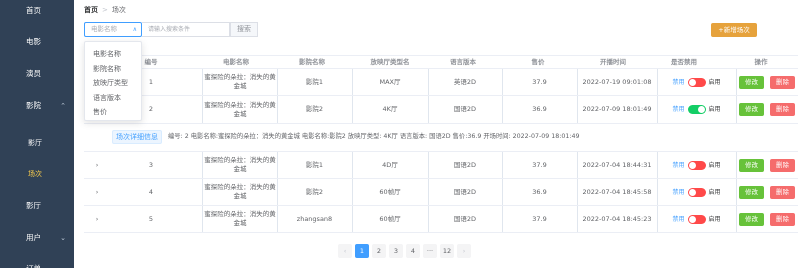 This screenshot has width=800, height=268. I want to click on dropdown-option: 影院名称, so click(113, 69).